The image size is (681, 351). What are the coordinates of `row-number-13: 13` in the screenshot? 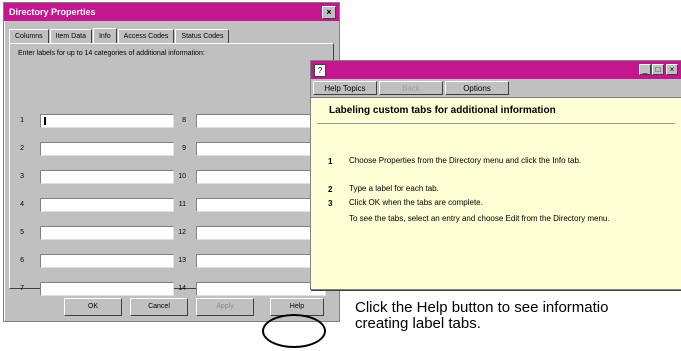 It's located at (182, 260).